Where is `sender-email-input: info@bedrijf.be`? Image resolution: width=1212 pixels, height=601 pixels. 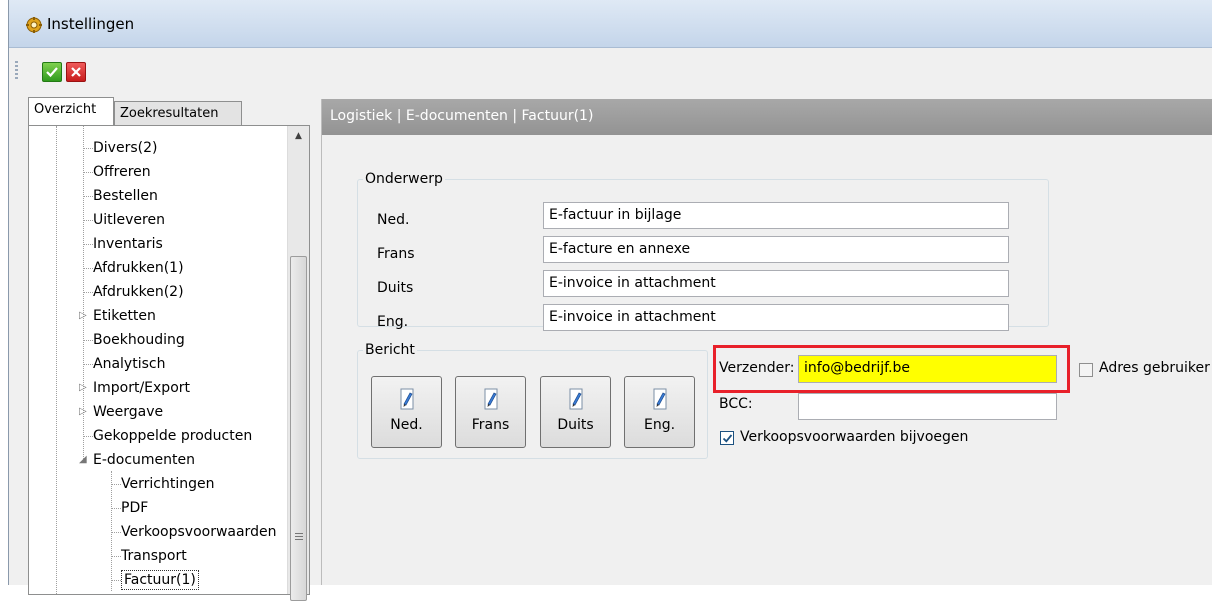
sender-email-input: info@bedrijf.be is located at coordinates (927, 369).